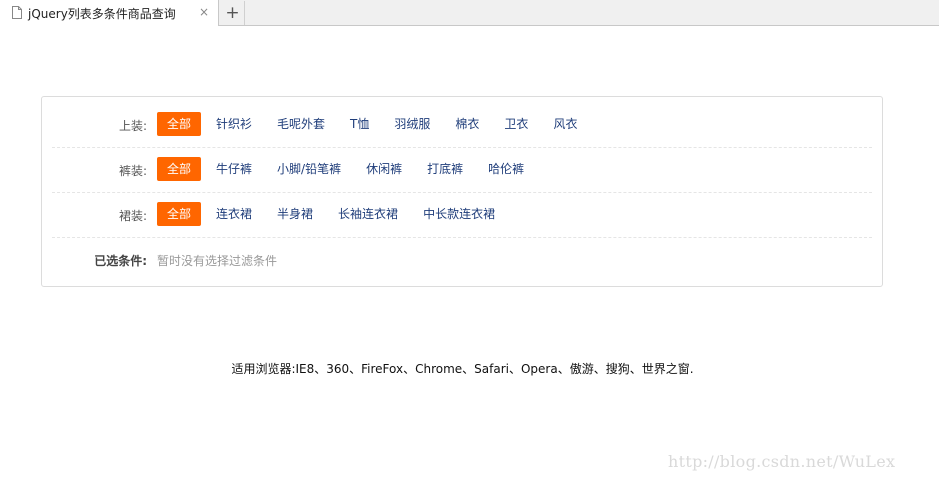  Describe the element at coordinates (132, 171) in the screenshot. I see `filter-label: 裤装:` at that location.